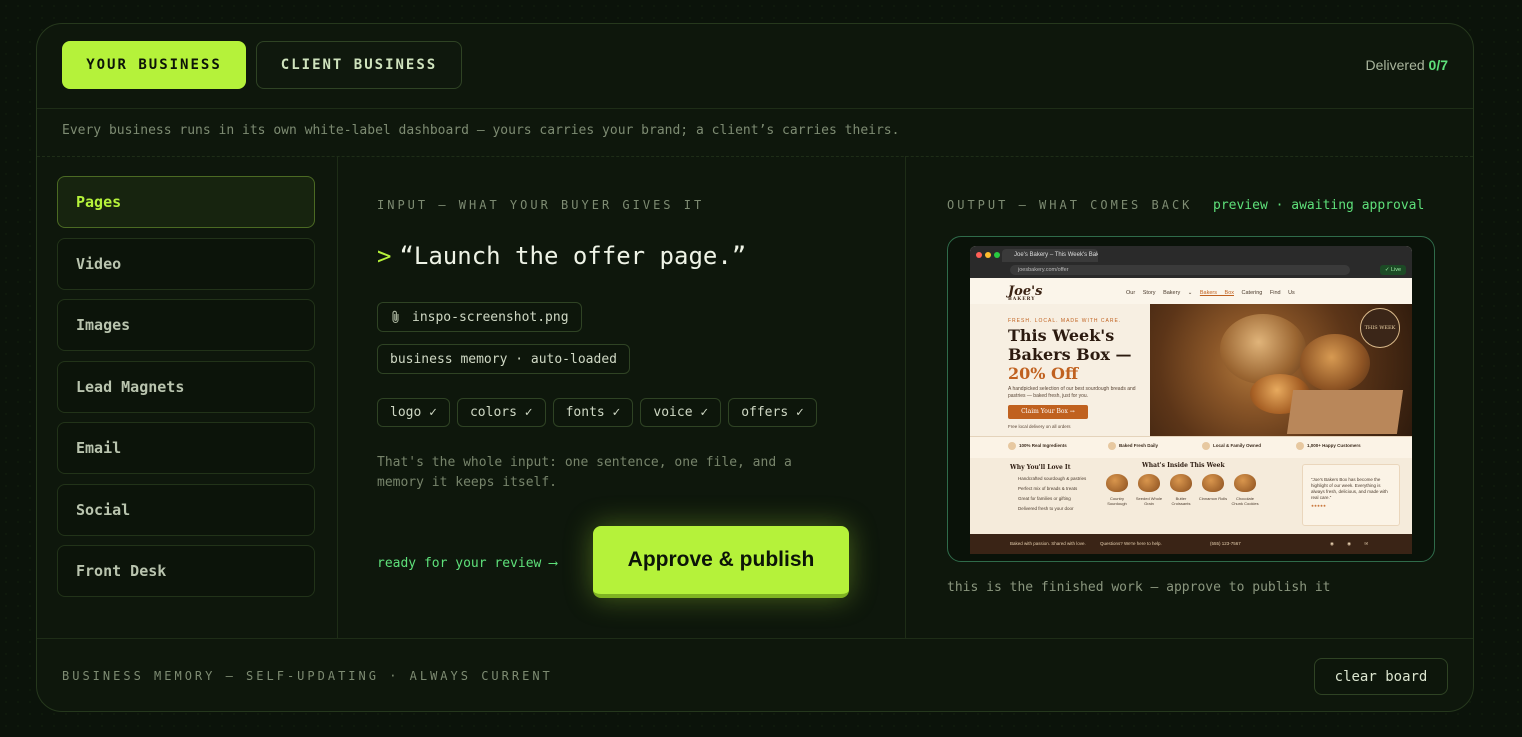 Image resolution: width=1522 pixels, height=737 pixels. I want to click on nav-link: Bakers Box, so click(1216, 293).